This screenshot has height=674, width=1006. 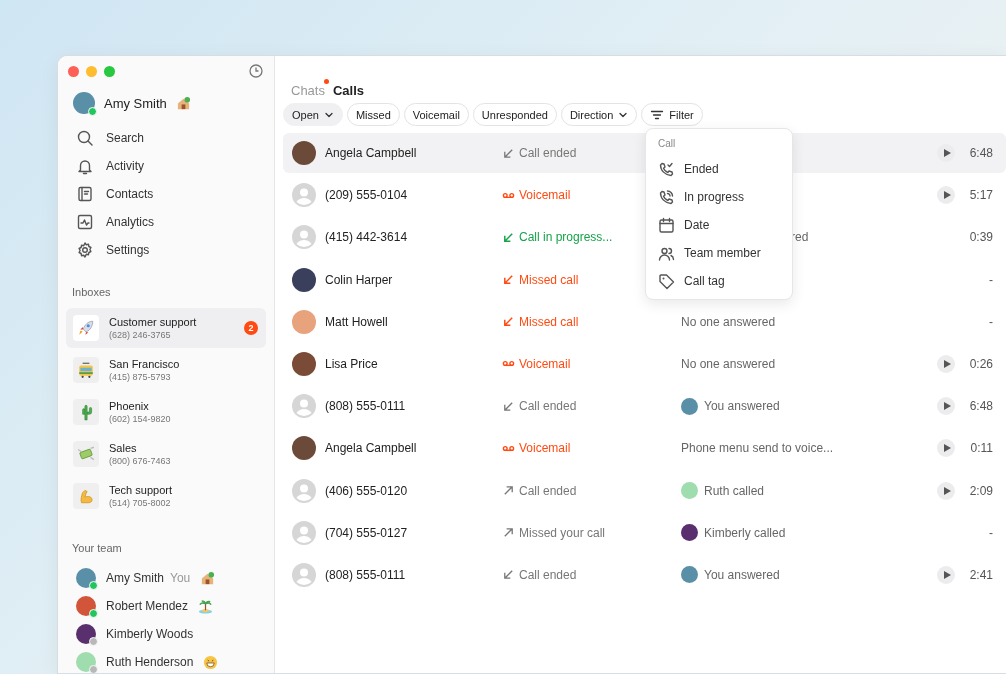 I want to click on inbox-phone: (800) 676-7463, so click(x=140, y=461).